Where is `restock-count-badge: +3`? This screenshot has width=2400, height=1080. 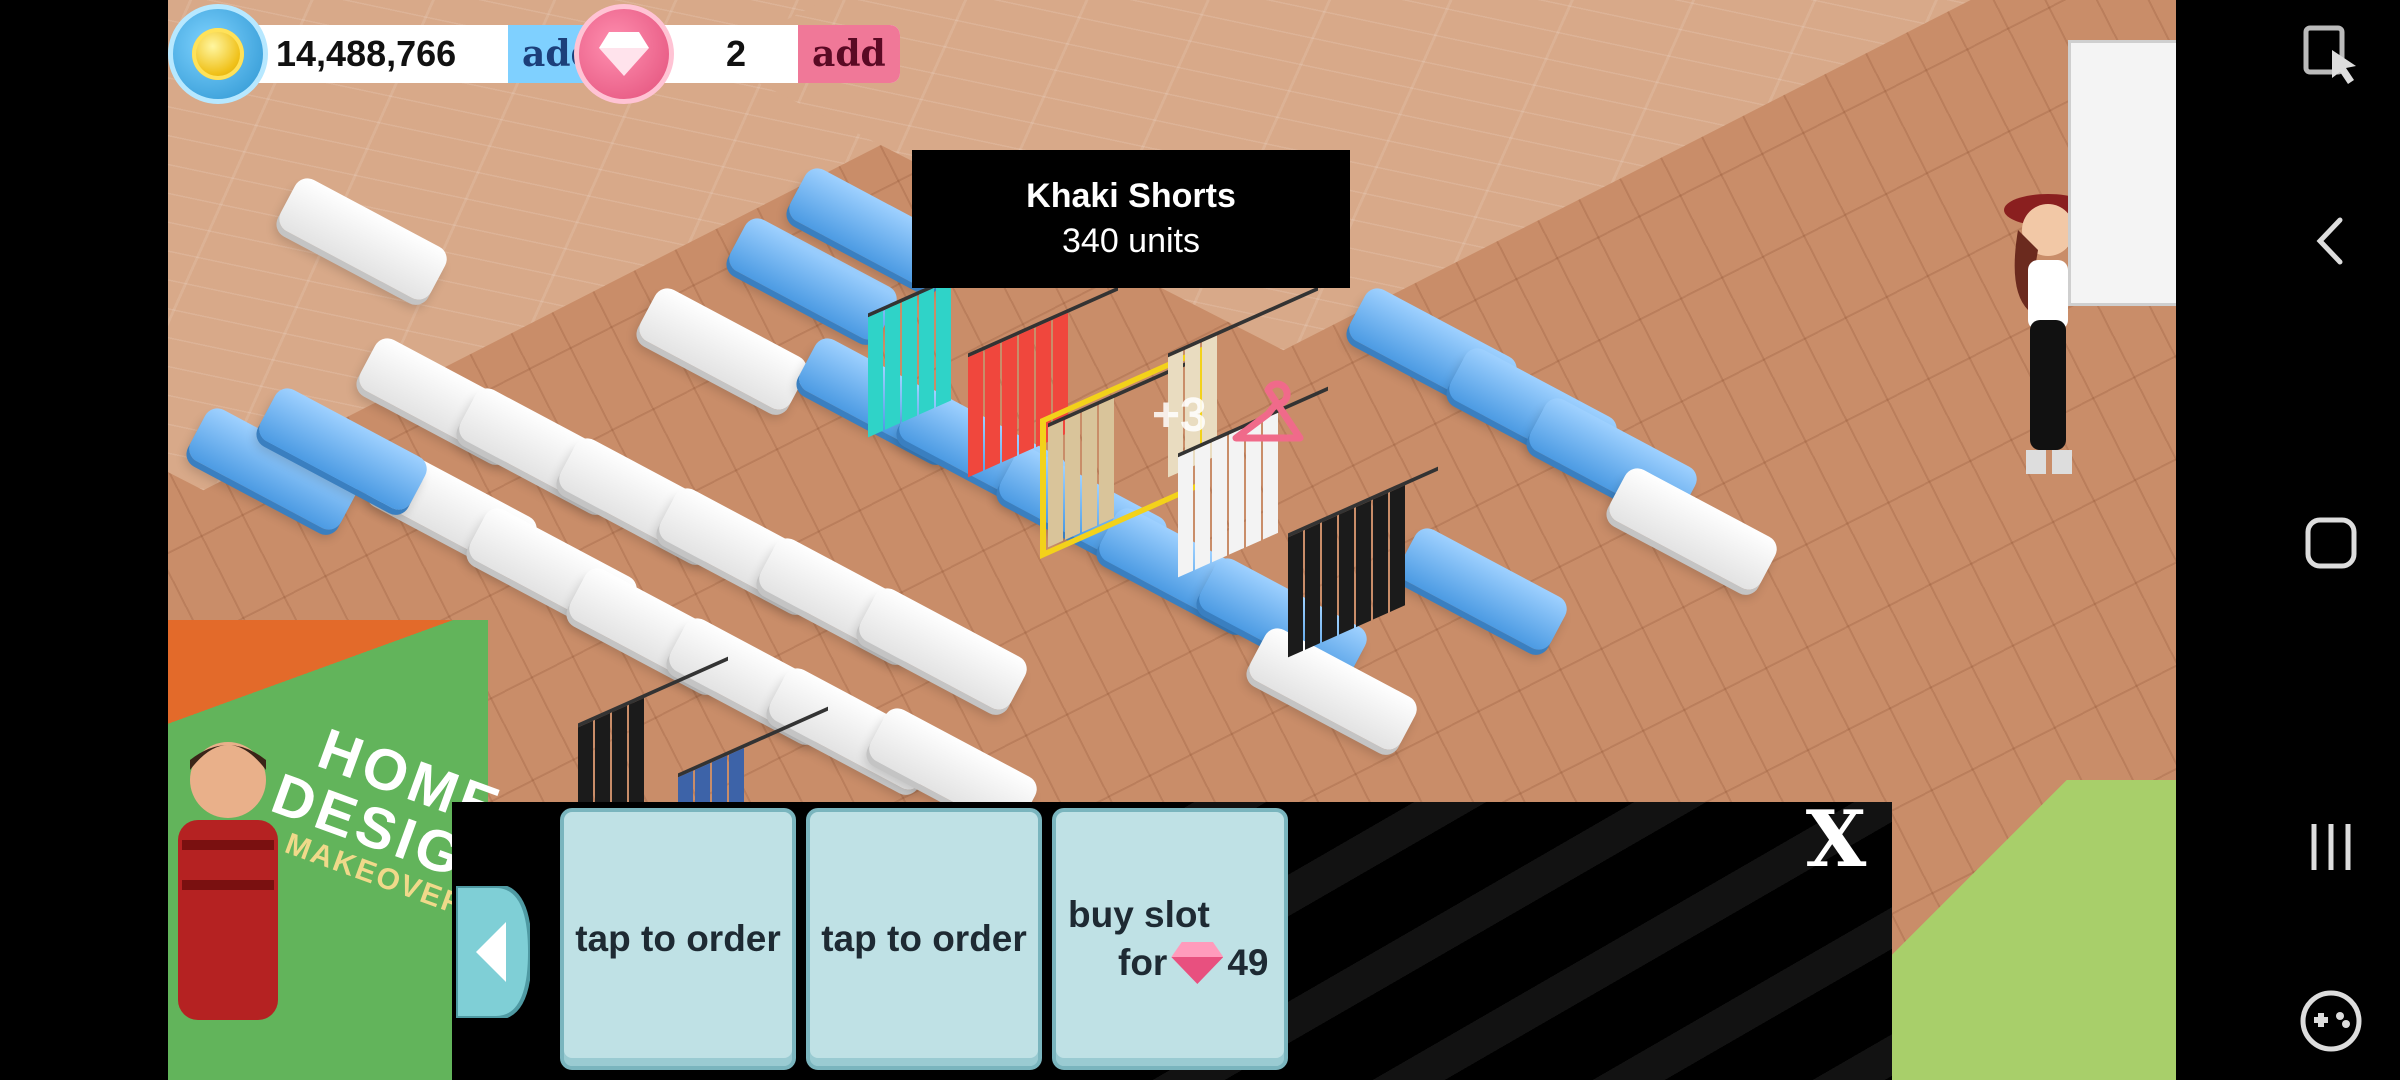
restock-count-badge: +3 is located at coordinates (1179, 415).